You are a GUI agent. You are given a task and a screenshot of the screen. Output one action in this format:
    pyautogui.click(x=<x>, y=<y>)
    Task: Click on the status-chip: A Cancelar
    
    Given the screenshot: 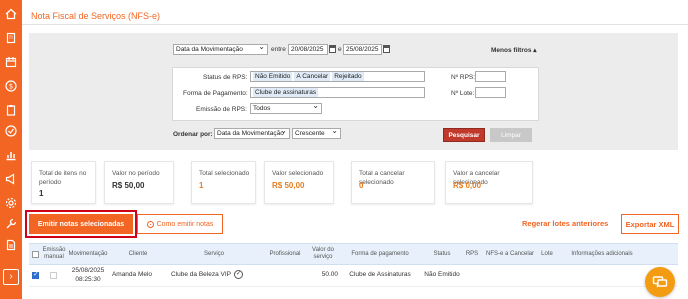 What is the action you would take?
    pyautogui.click(x=312, y=76)
    